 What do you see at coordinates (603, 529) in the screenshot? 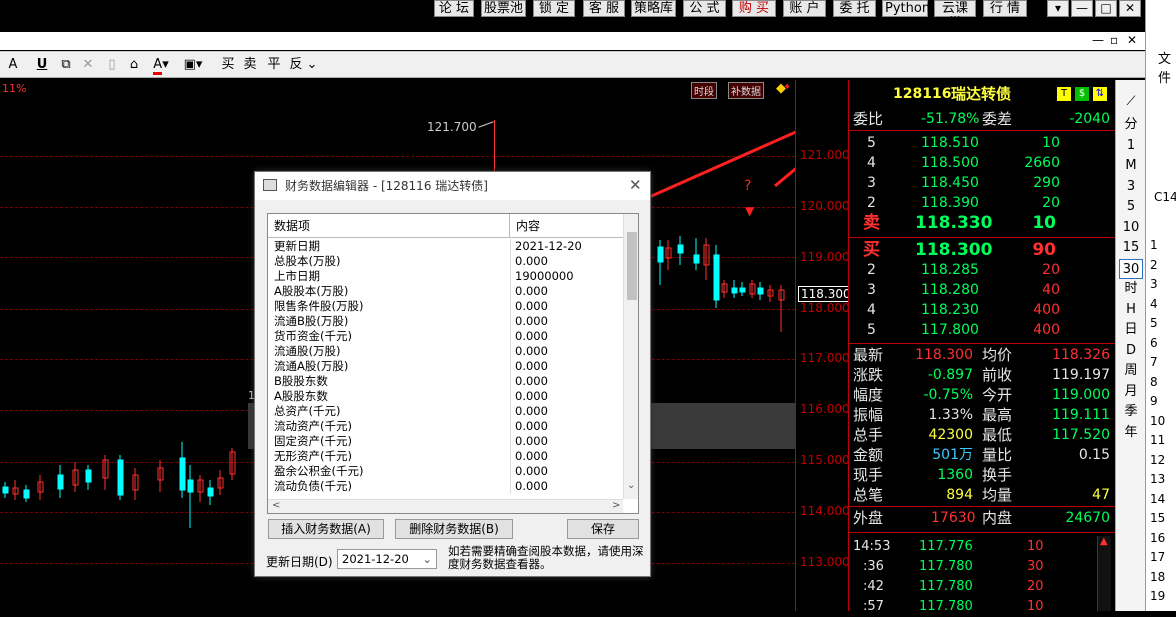
I see `save-button: 保存` at bounding box center [603, 529].